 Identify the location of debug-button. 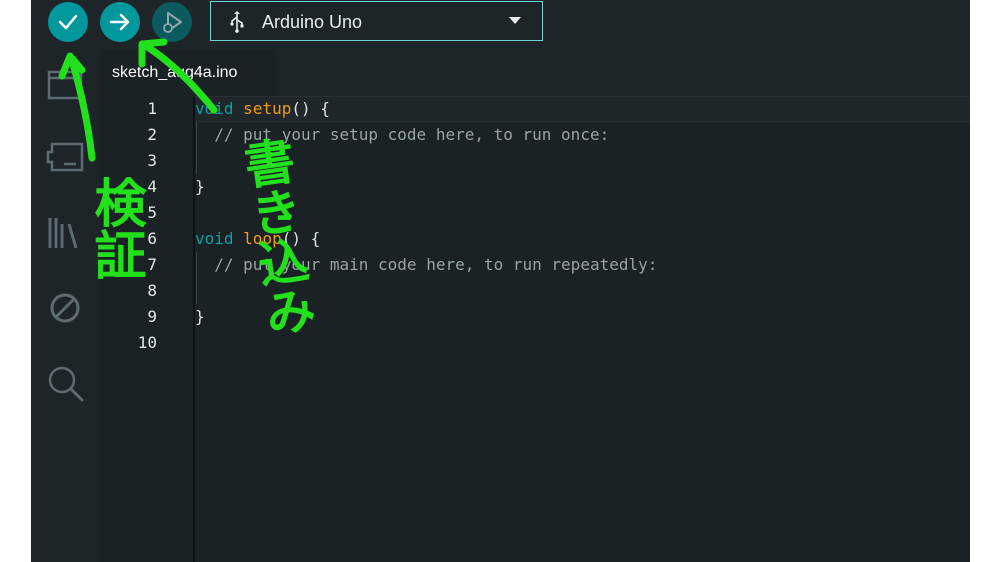
(172, 22).